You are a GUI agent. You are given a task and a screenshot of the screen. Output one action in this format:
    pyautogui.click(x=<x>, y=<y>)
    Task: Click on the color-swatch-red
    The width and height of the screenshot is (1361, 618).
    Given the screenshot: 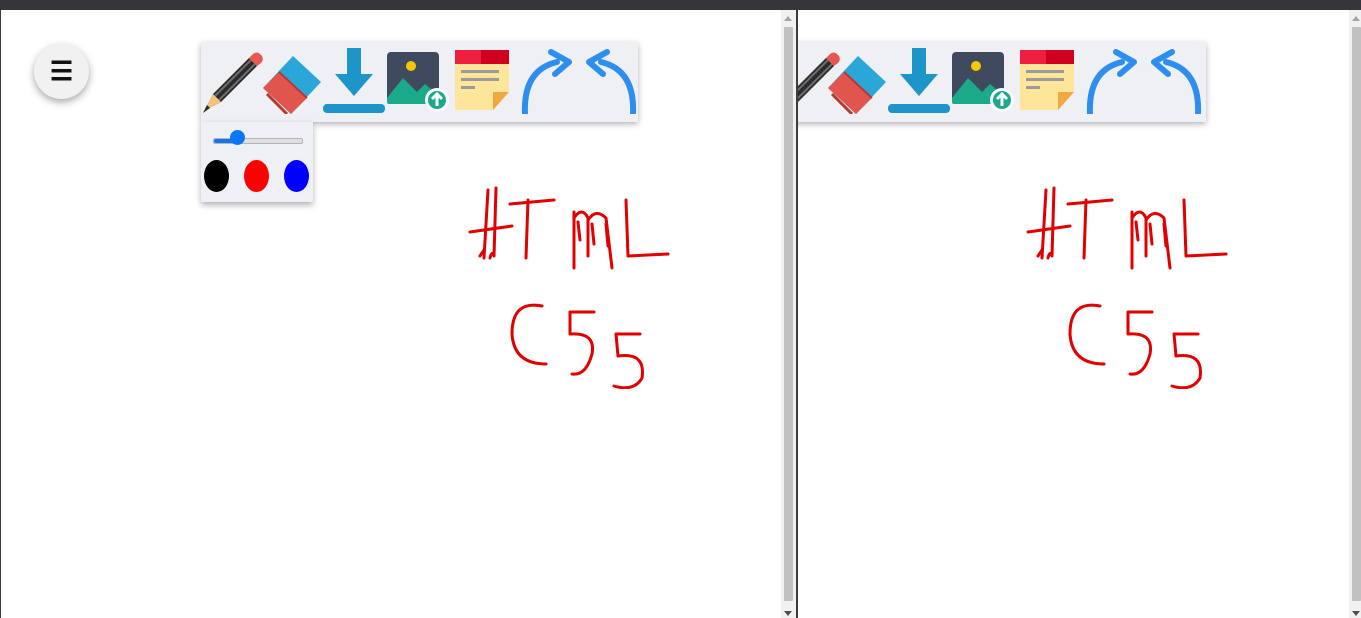 What is the action you would take?
    pyautogui.click(x=256, y=176)
    